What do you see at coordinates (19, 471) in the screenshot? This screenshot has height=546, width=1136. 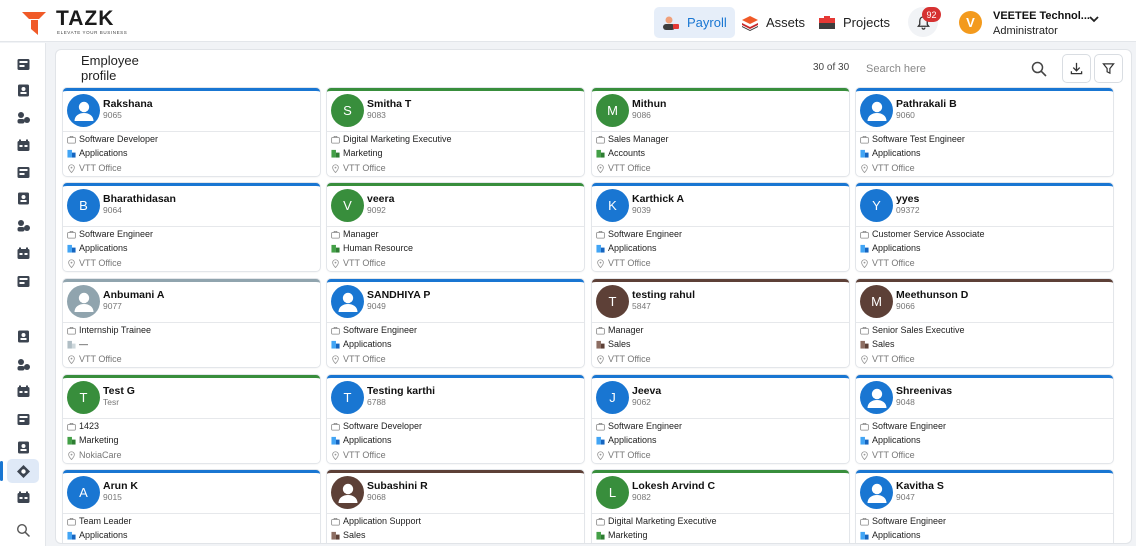 I see `sidebar-item-employee-profile` at bounding box center [19, 471].